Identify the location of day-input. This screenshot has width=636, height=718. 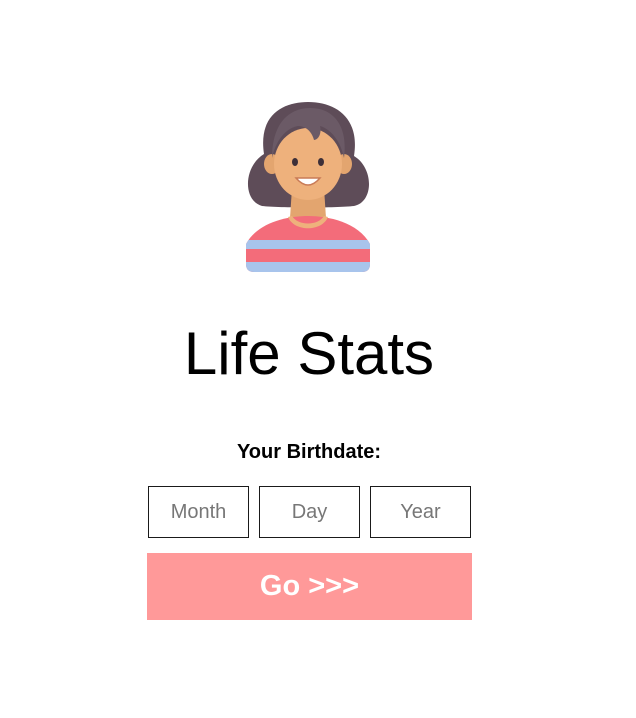
(309, 512).